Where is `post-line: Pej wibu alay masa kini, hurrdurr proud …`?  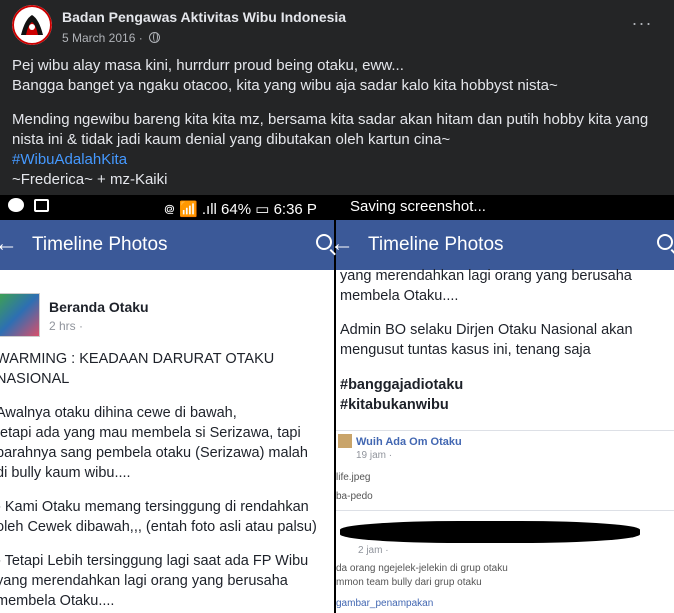
post-line: Pej wibu alay masa kini, hurrdurr proud … is located at coordinates (208, 65).